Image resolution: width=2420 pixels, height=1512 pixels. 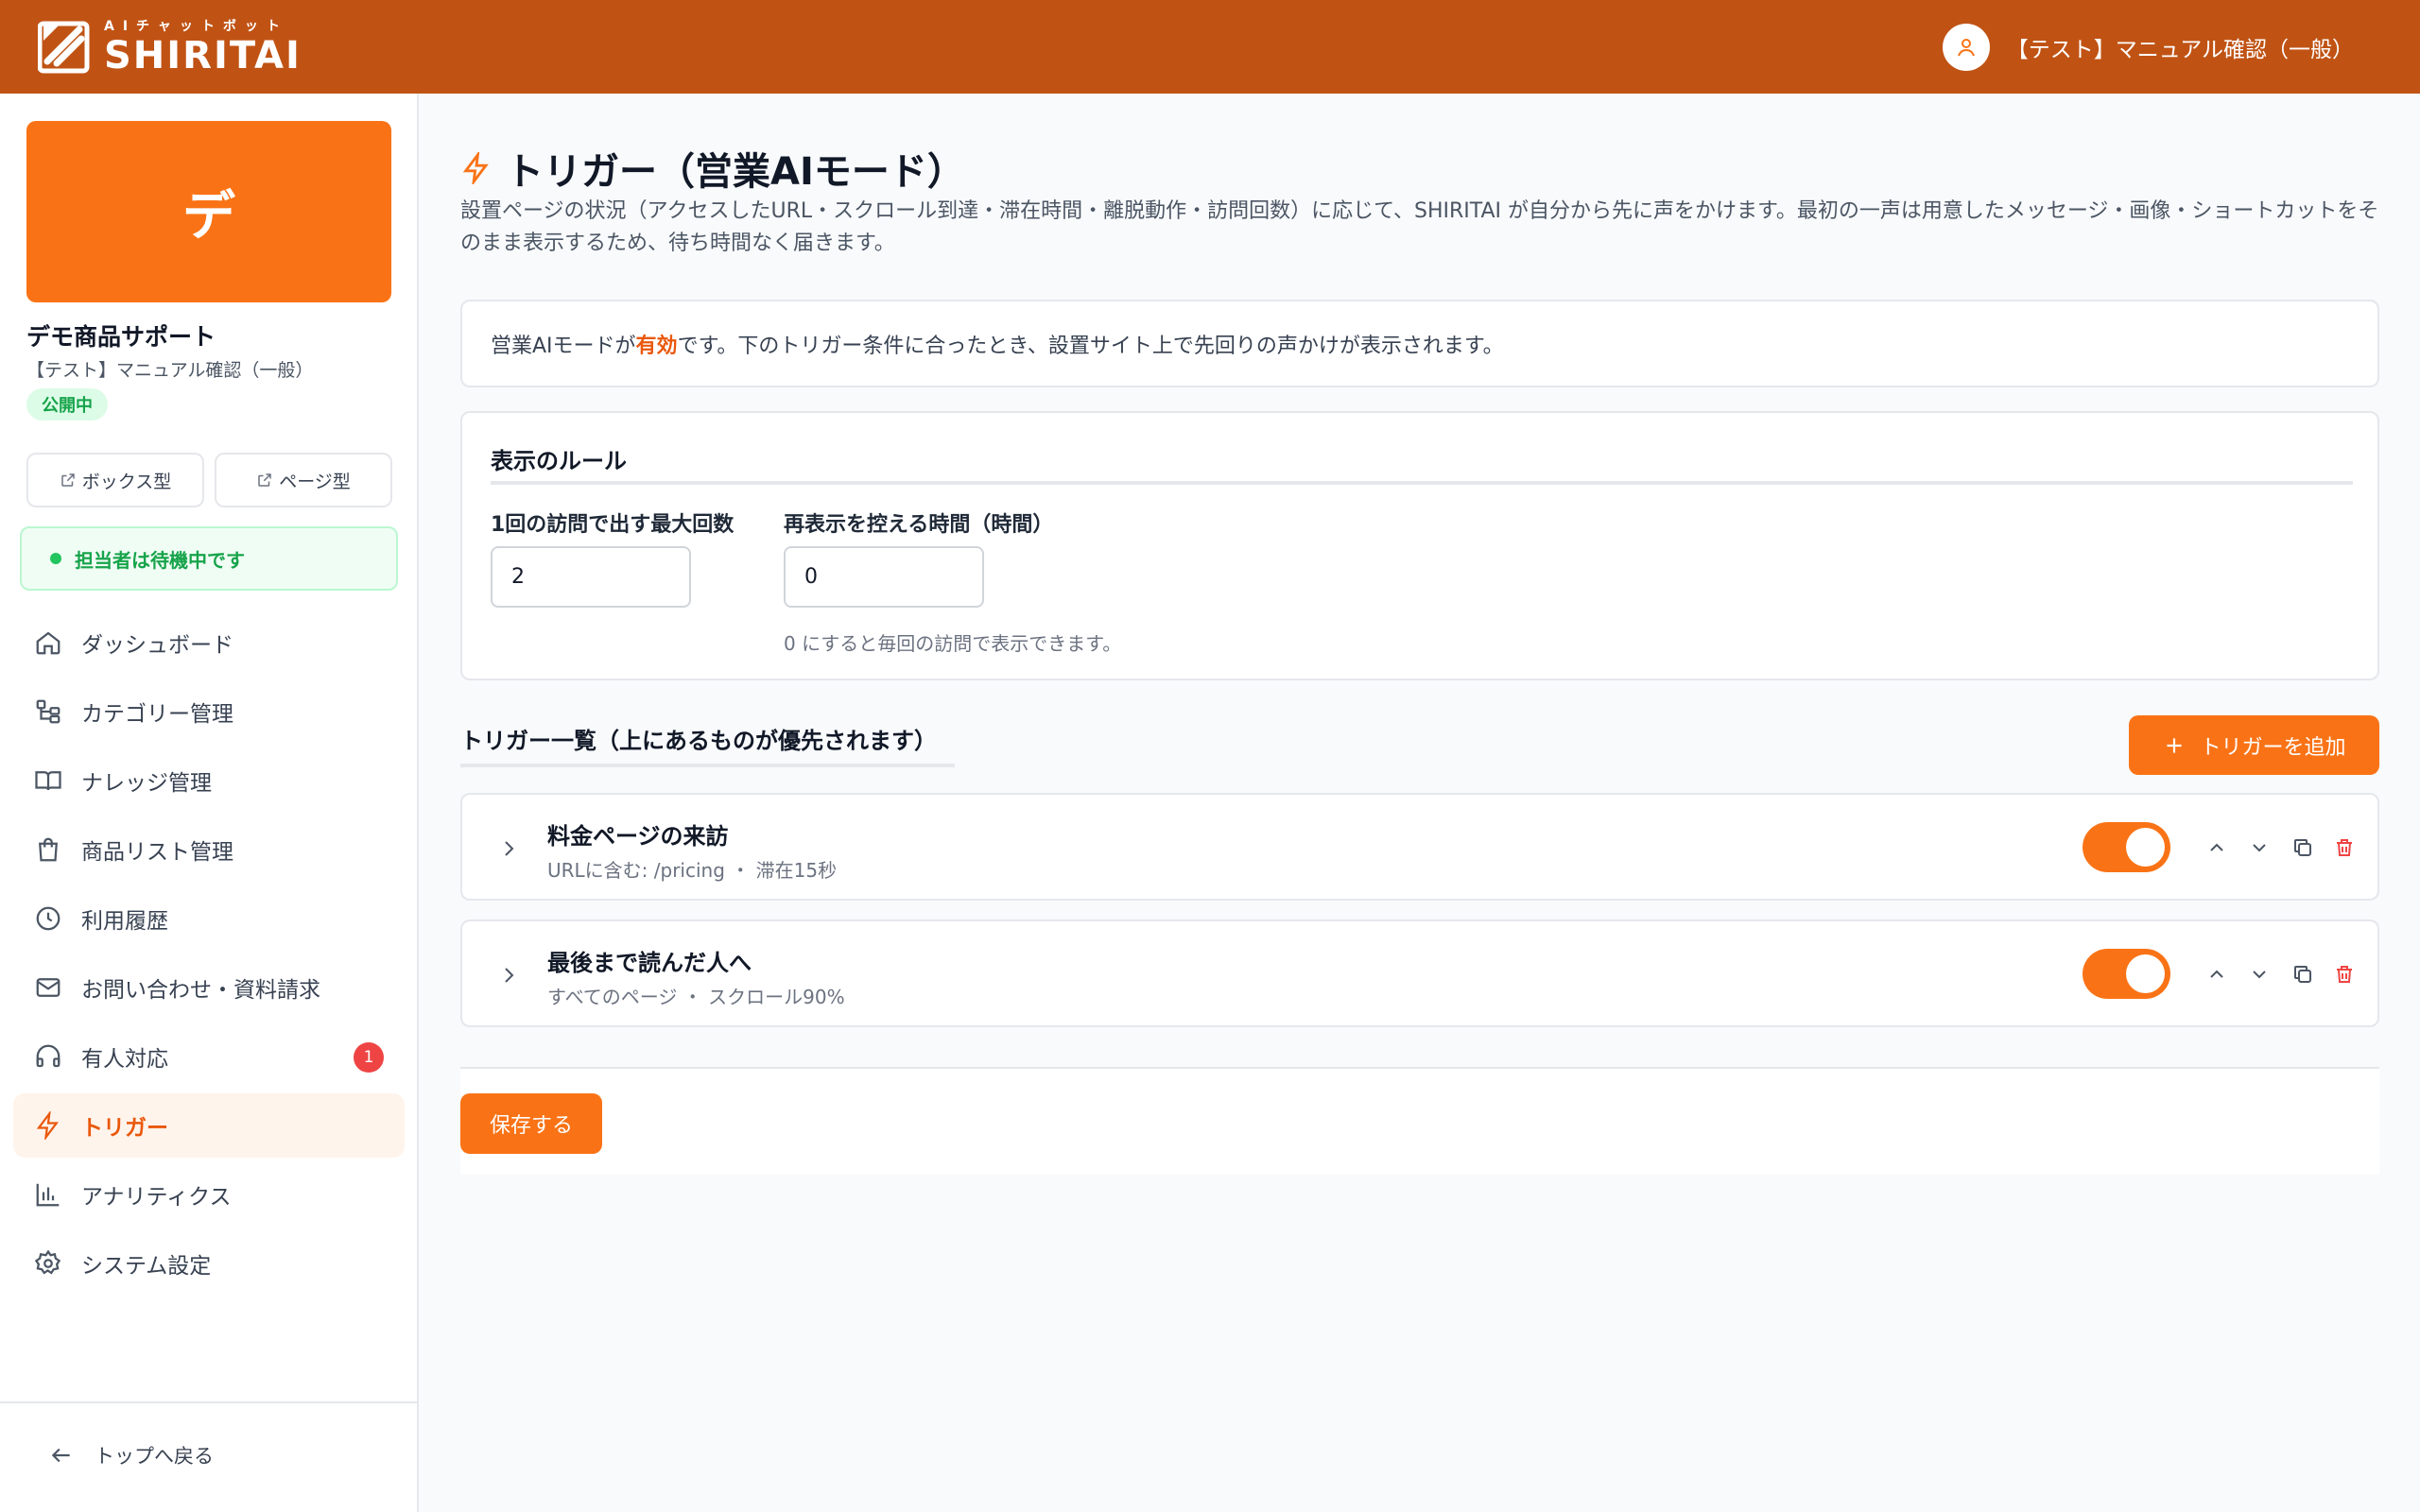 What do you see at coordinates (48, 918) in the screenshot?
I see `clock-icon` at bounding box center [48, 918].